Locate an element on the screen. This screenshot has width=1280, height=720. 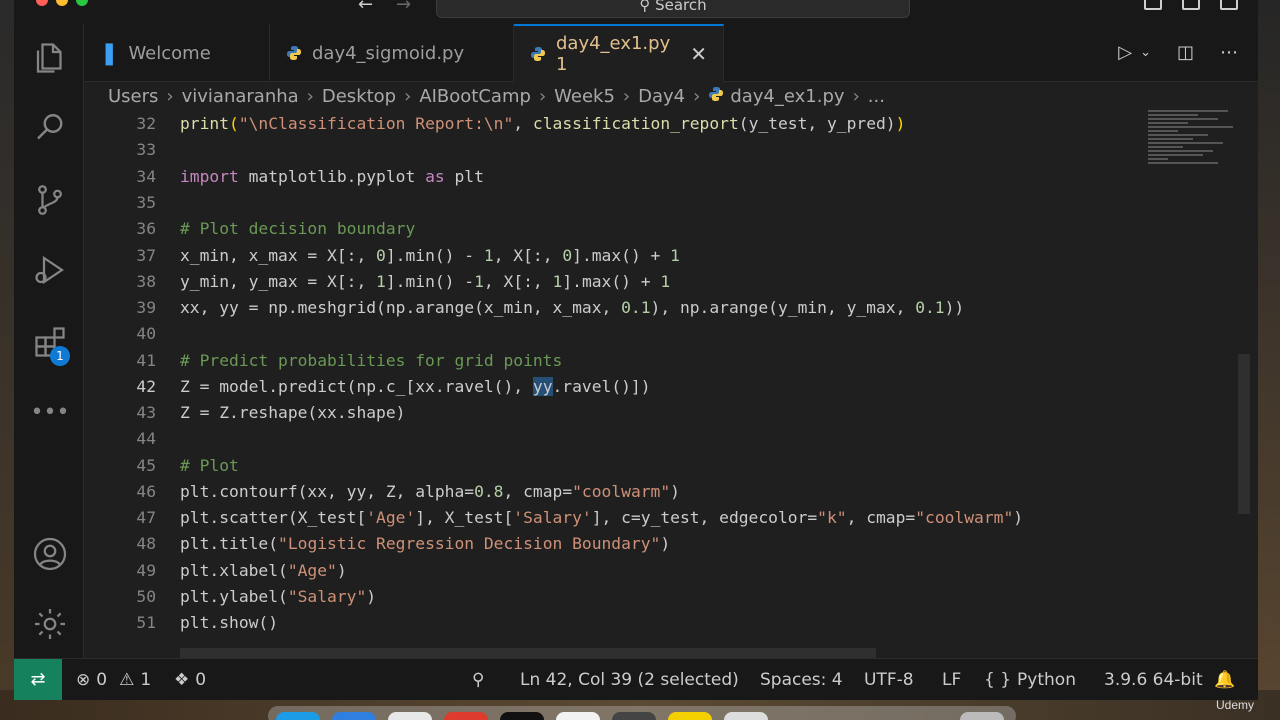
ports-count: 0 is located at coordinates (201, 680).